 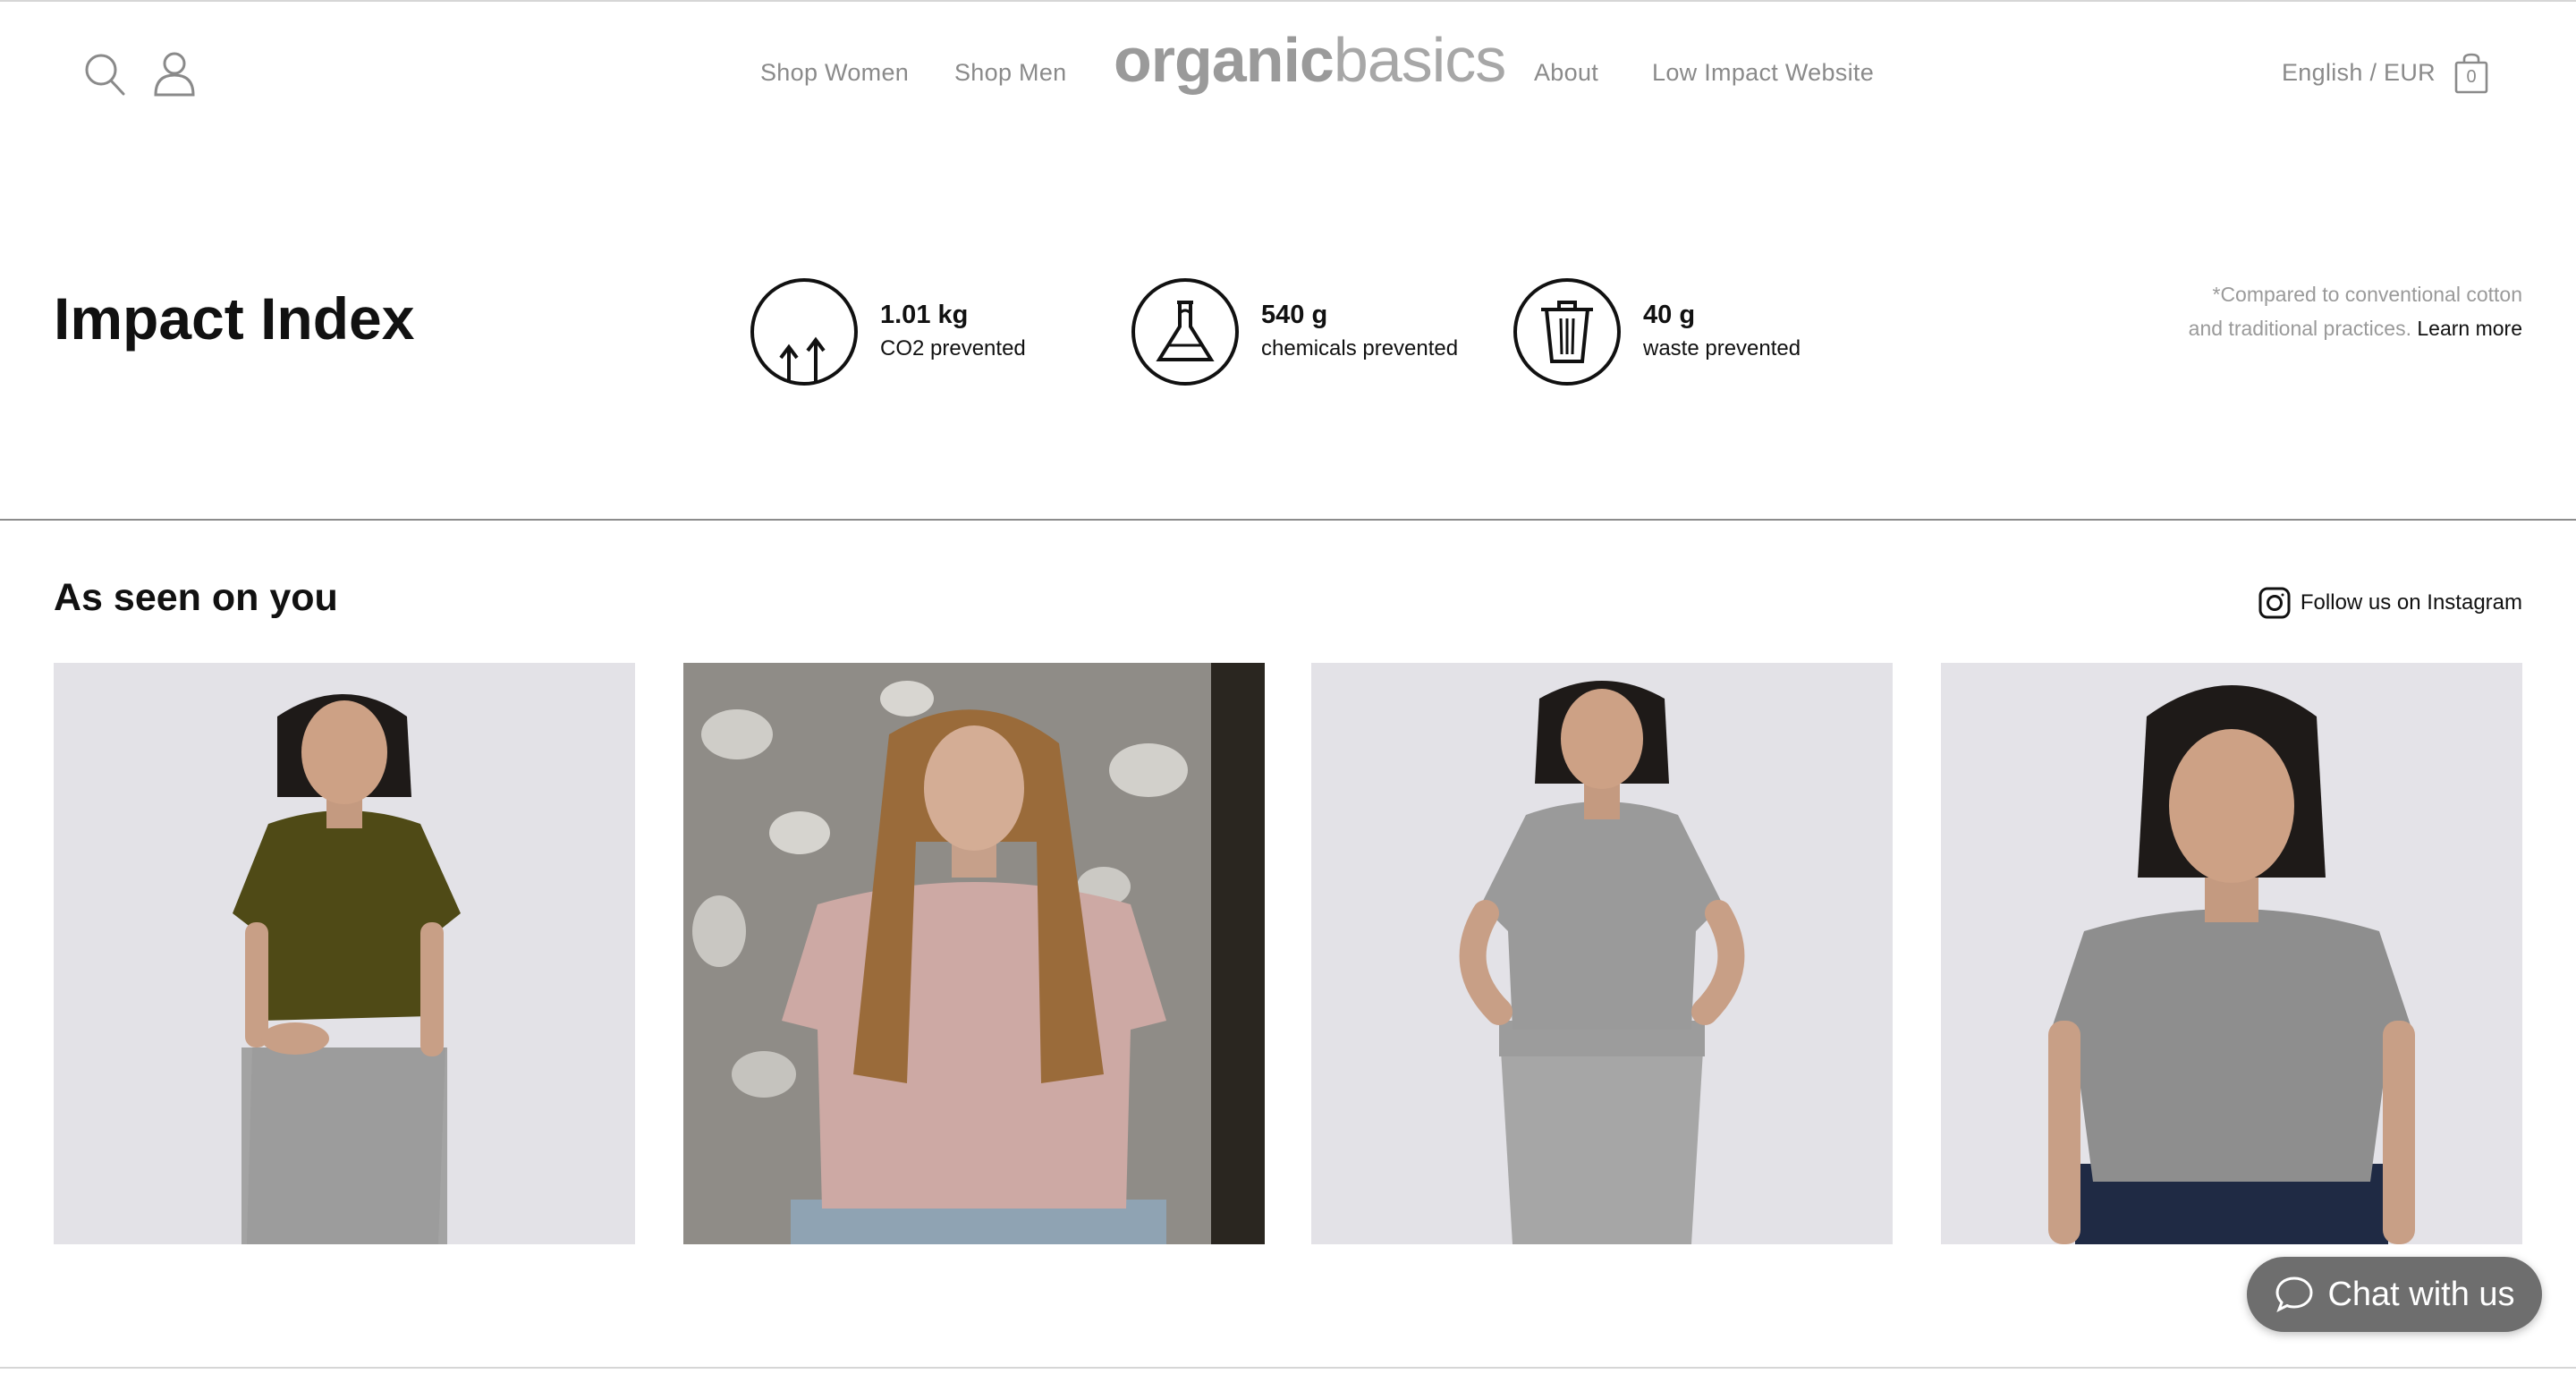 What do you see at coordinates (2471, 77) in the screenshot?
I see `cart-count: 0` at bounding box center [2471, 77].